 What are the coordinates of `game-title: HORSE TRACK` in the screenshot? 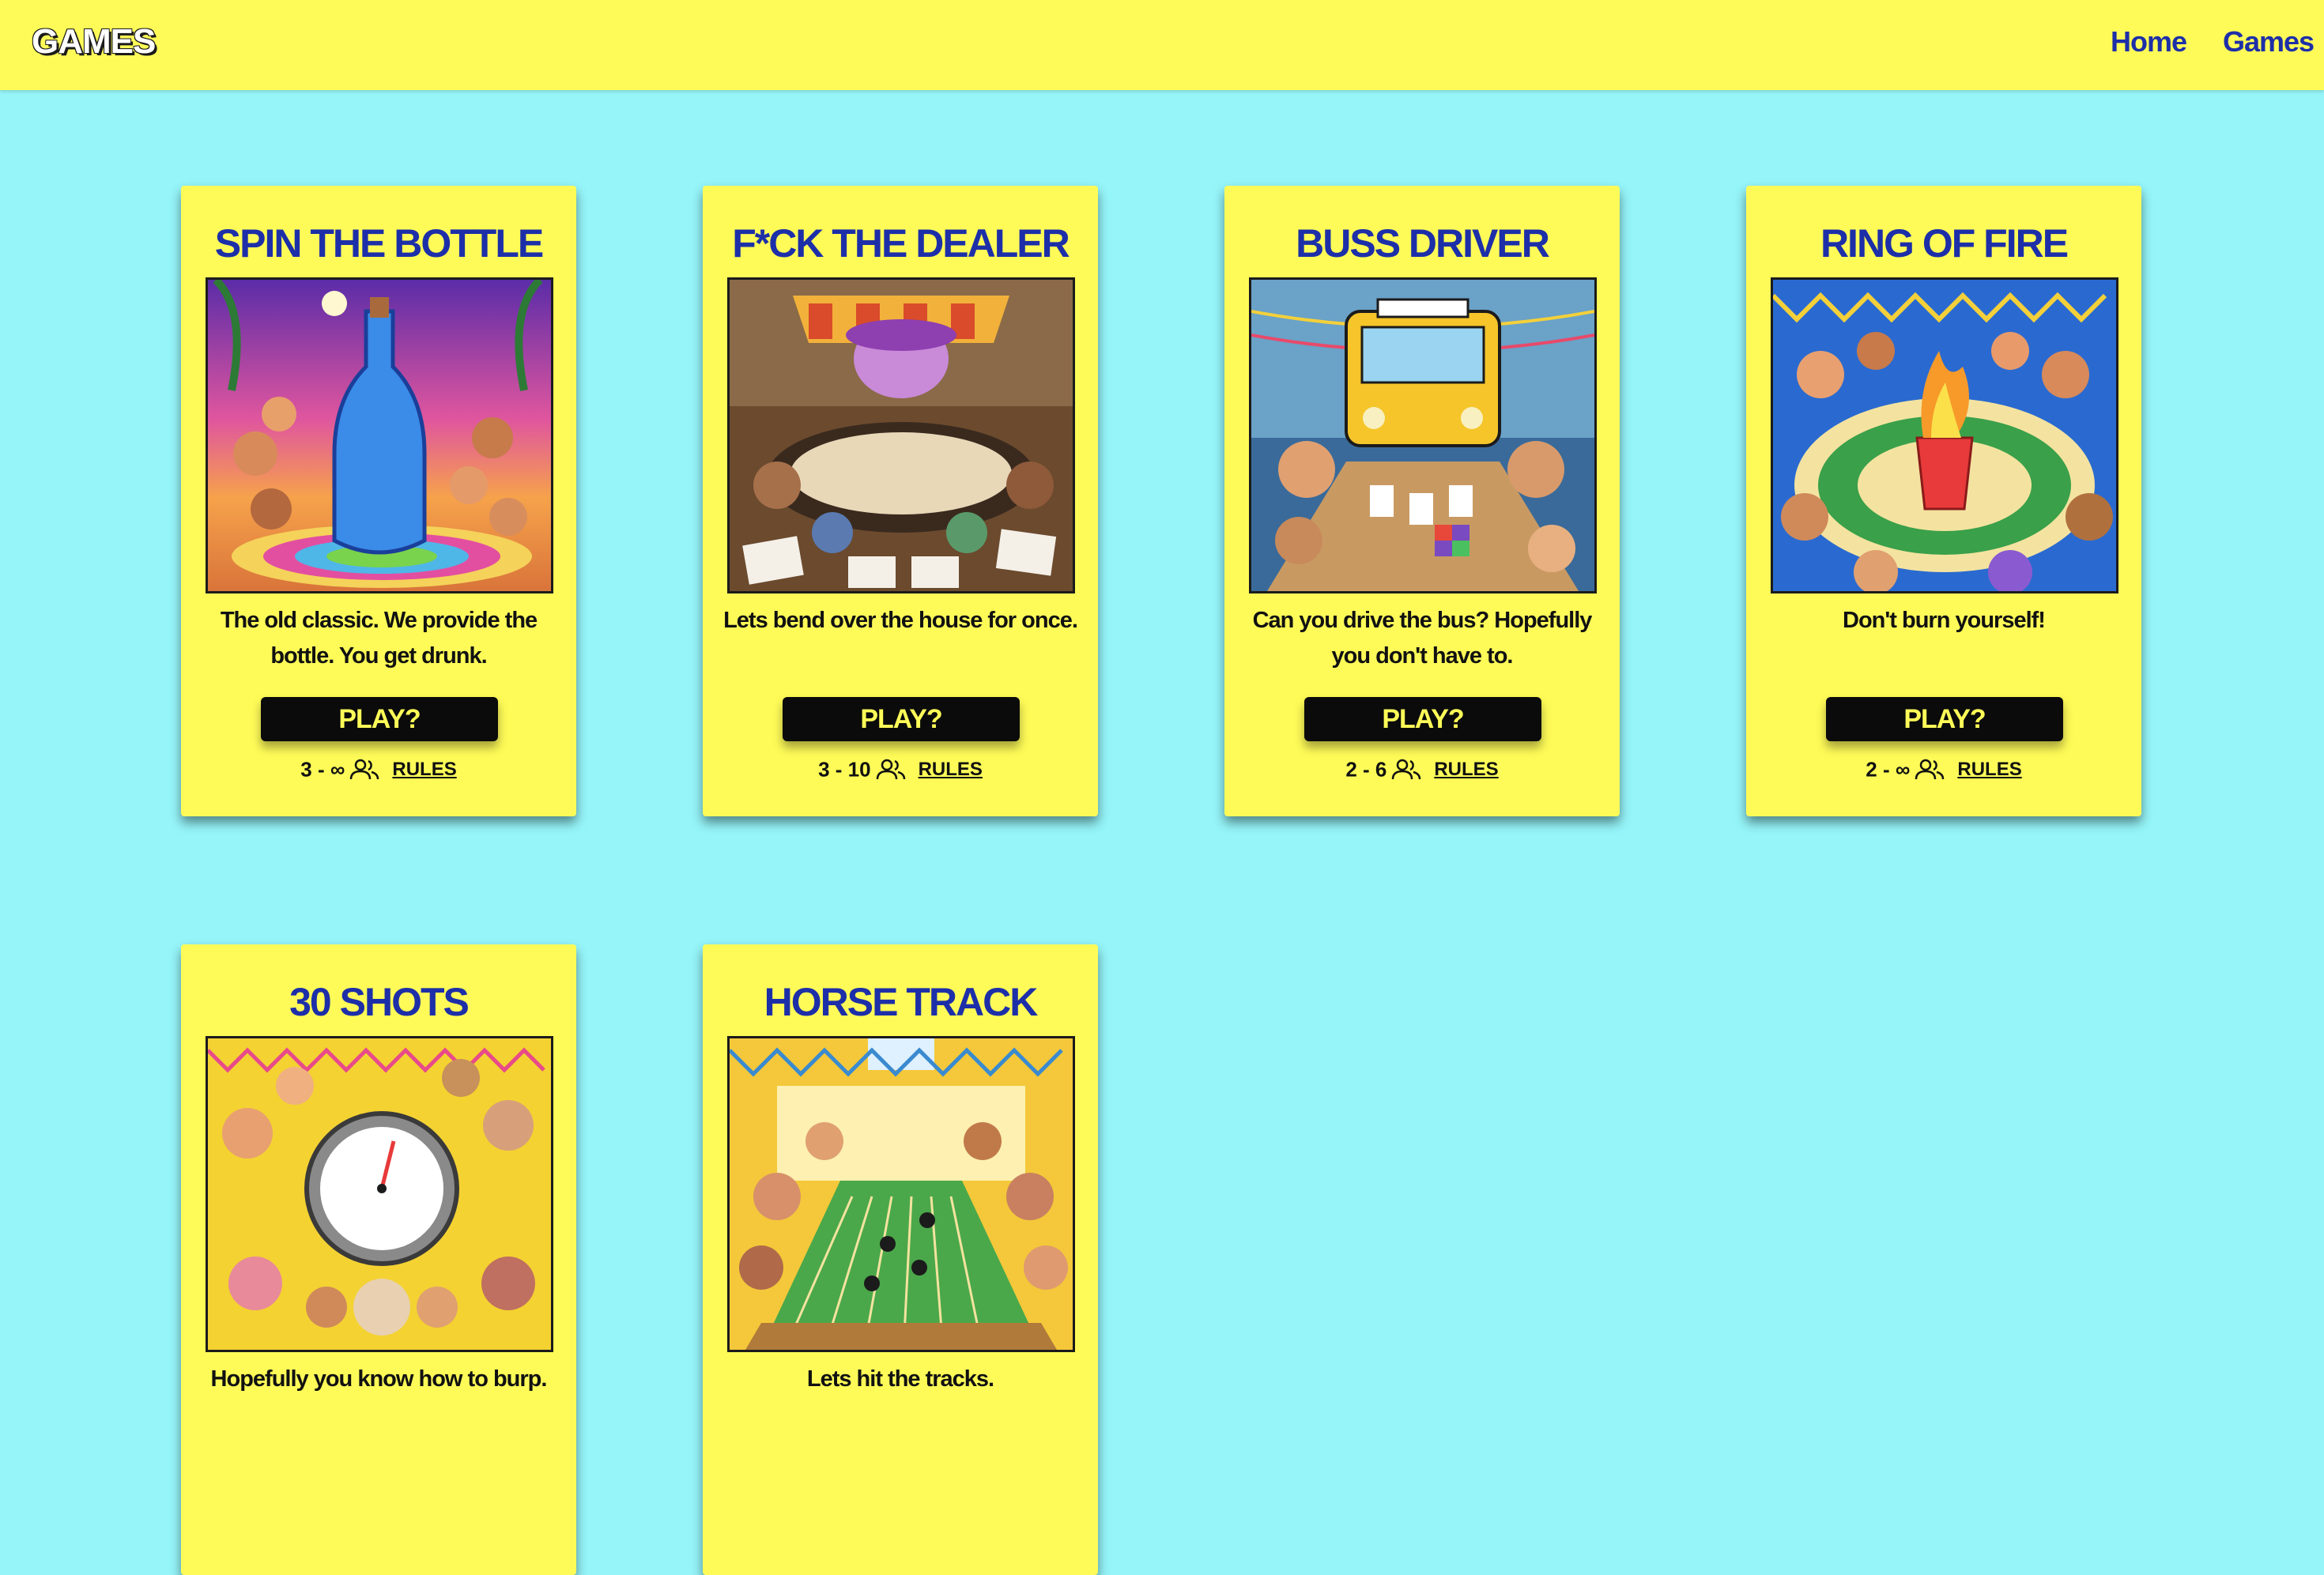 It's located at (901, 1002).